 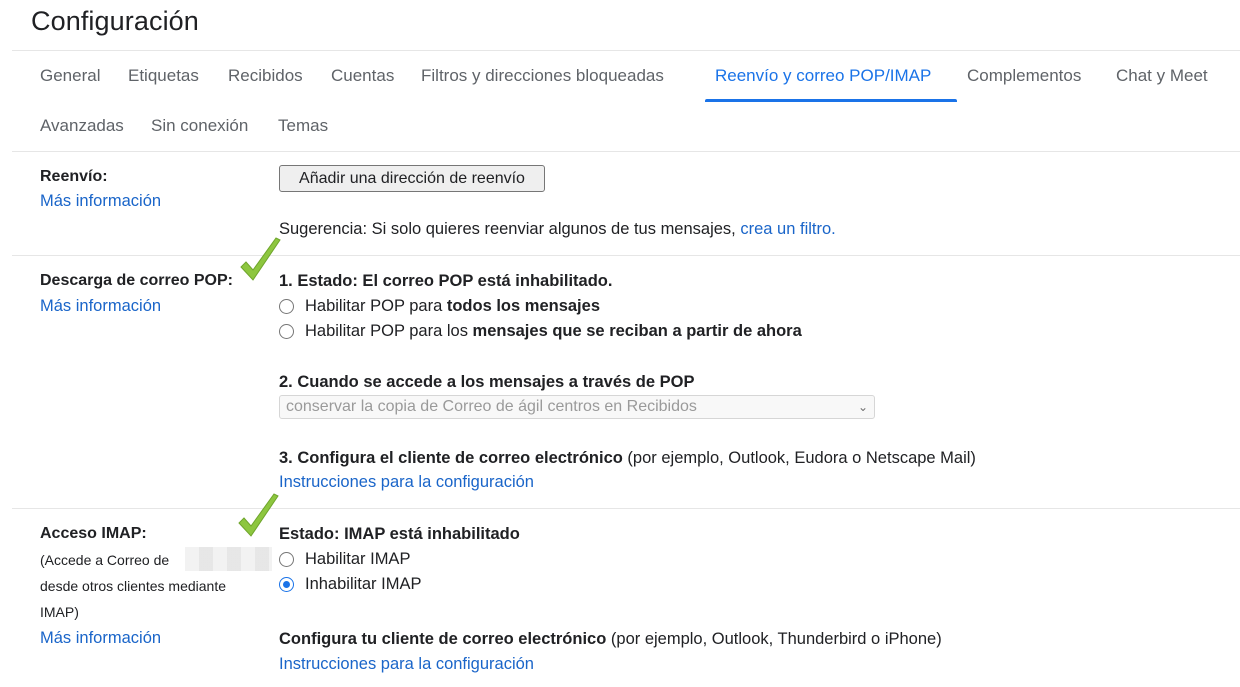 What do you see at coordinates (787, 229) in the screenshot?
I see `create-filter-link: crea un filtro.` at bounding box center [787, 229].